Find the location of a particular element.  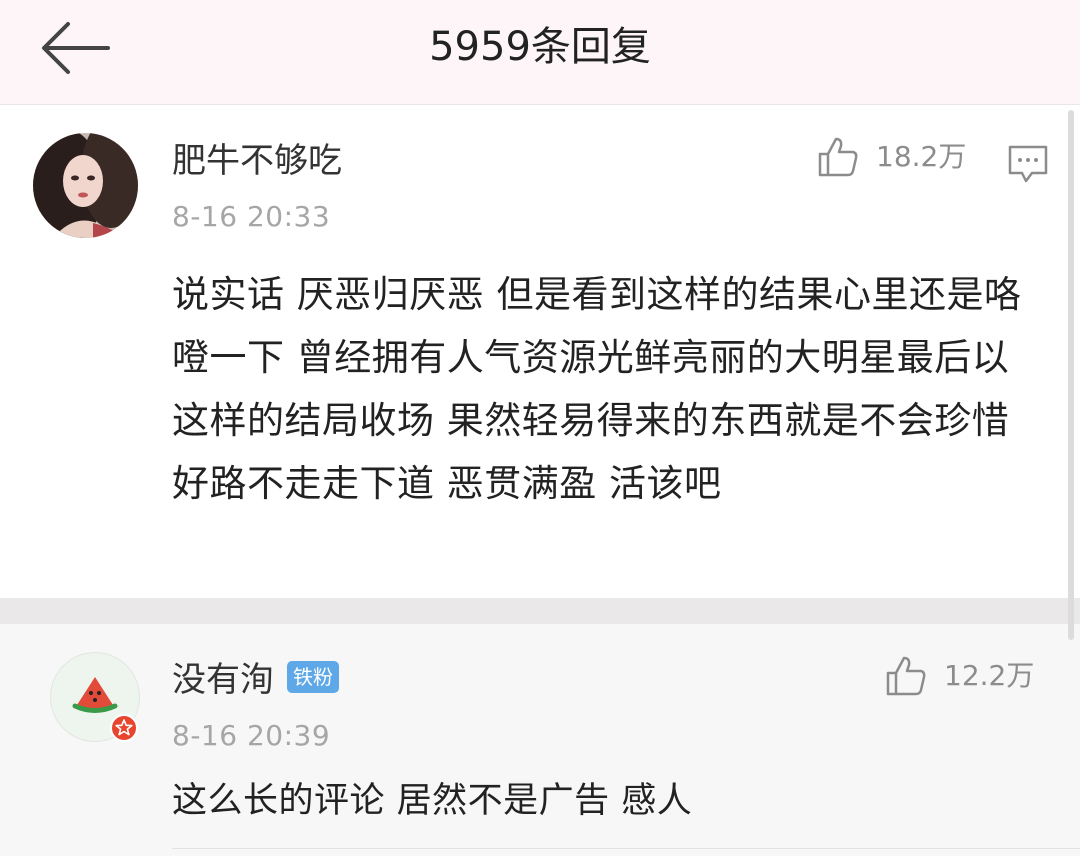

like-button: 12.2万 is located at coordinates (959, 676).